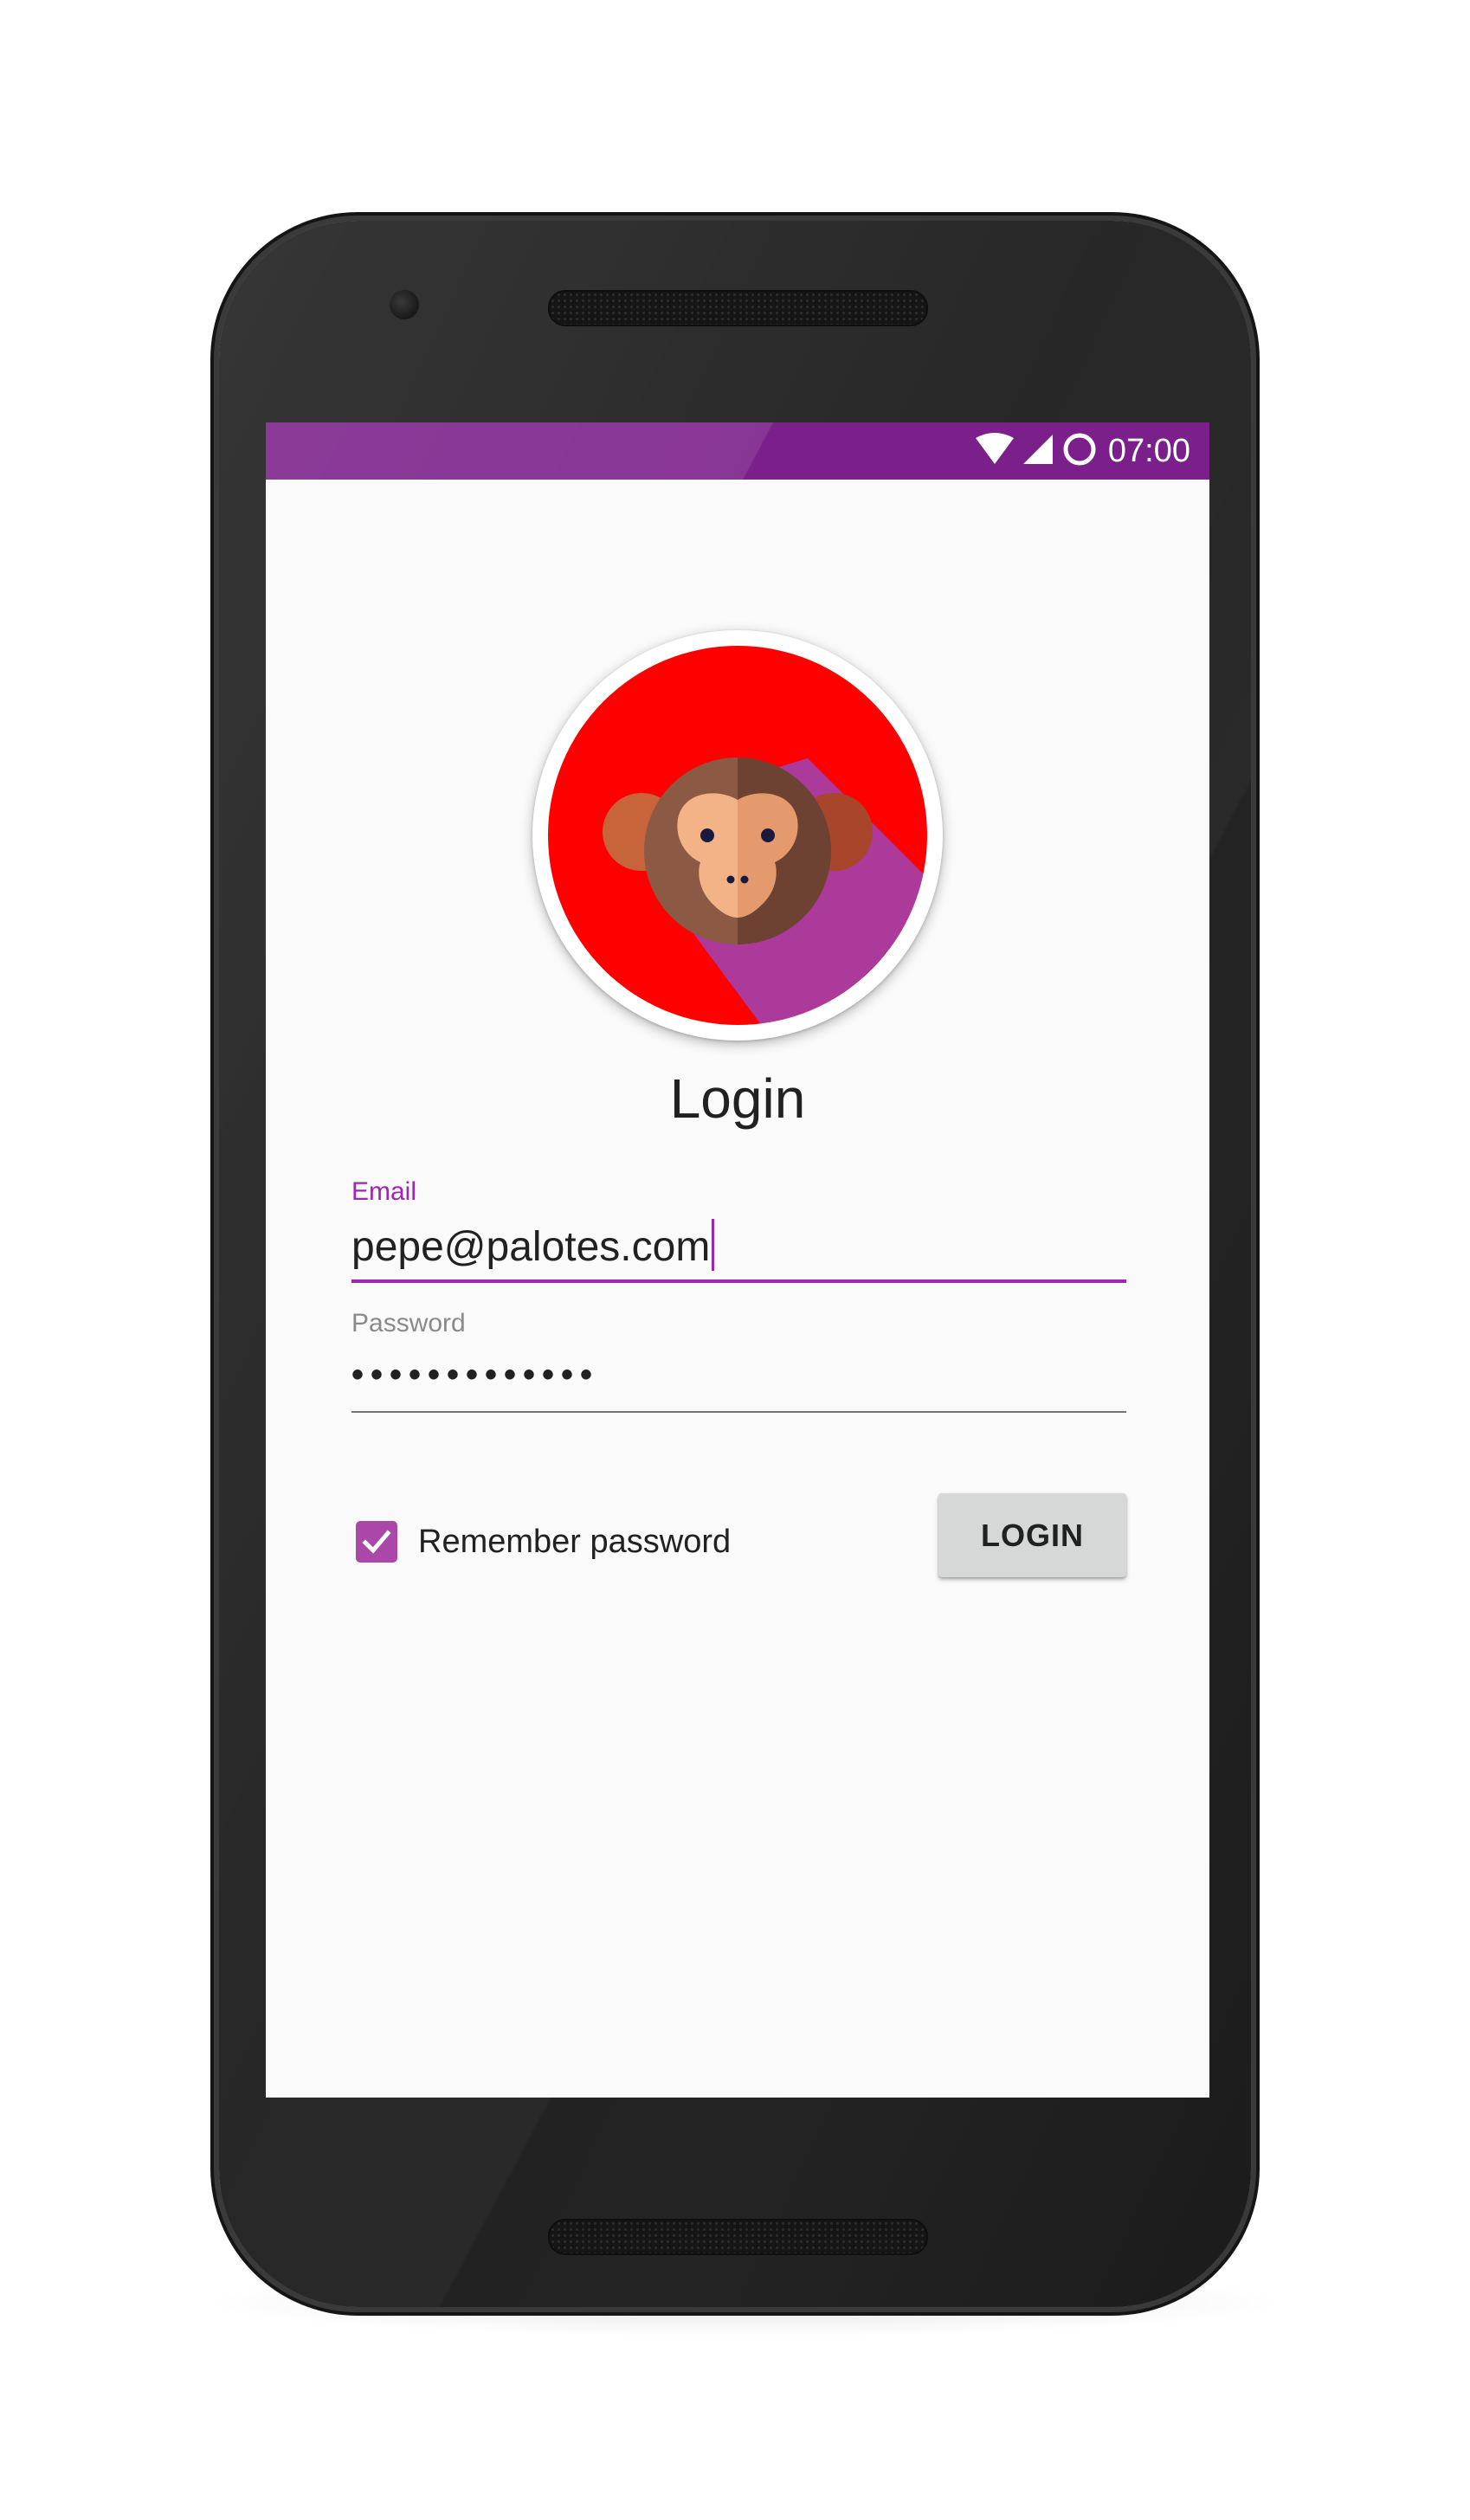 The image size is (1470, 2520). Describe the element at coordinates (738, 2237) in the screenshot. I see `bottom-speaker` at that location.